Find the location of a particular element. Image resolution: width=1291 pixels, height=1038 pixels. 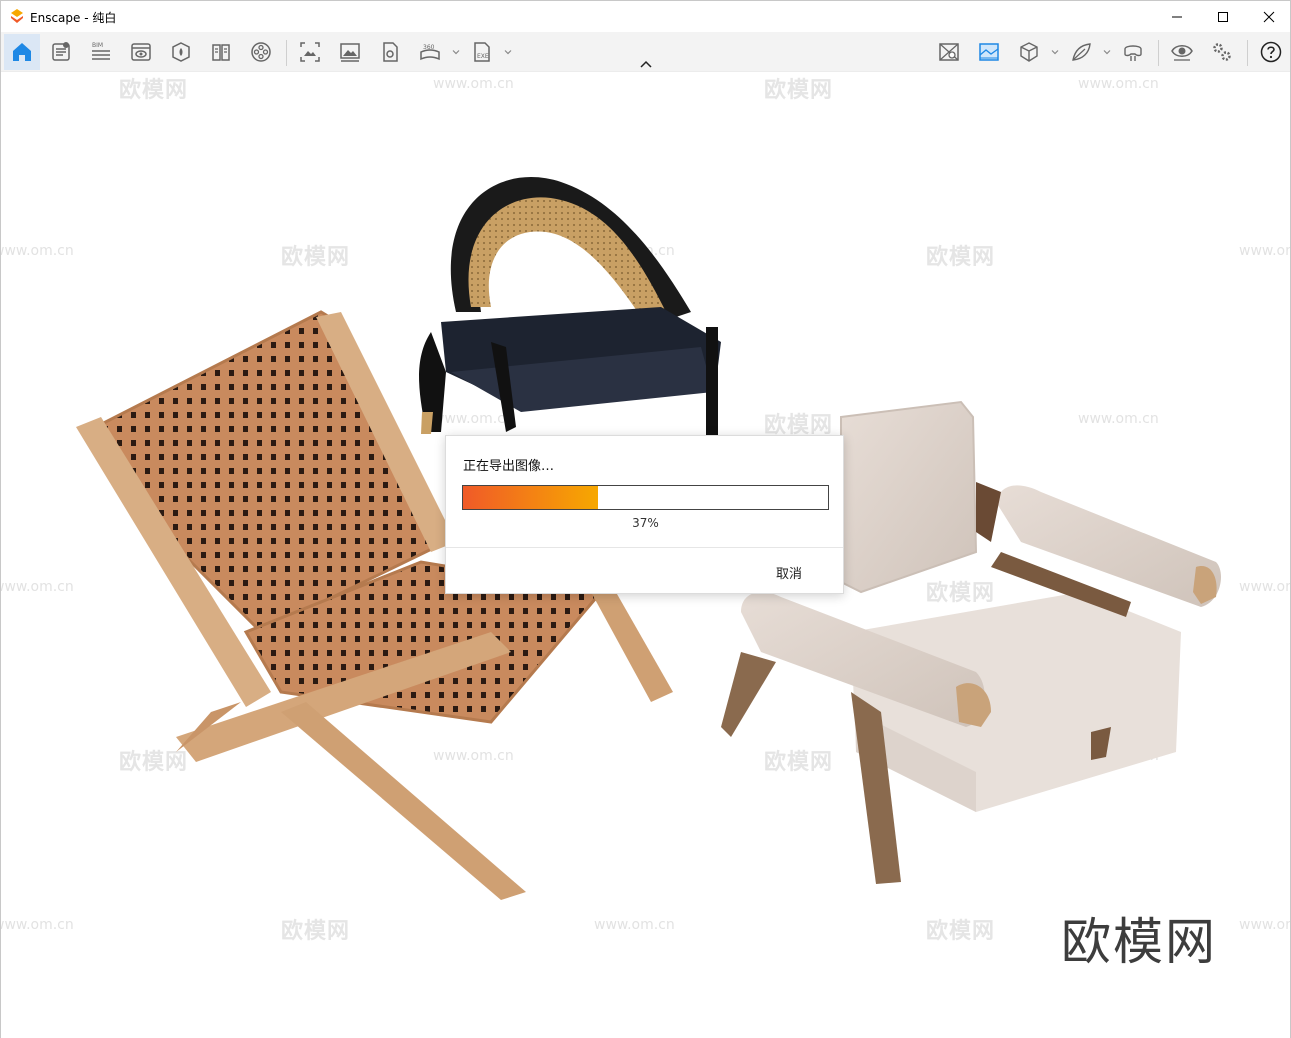

minimize-icon is located at coordinates (1177, 16).